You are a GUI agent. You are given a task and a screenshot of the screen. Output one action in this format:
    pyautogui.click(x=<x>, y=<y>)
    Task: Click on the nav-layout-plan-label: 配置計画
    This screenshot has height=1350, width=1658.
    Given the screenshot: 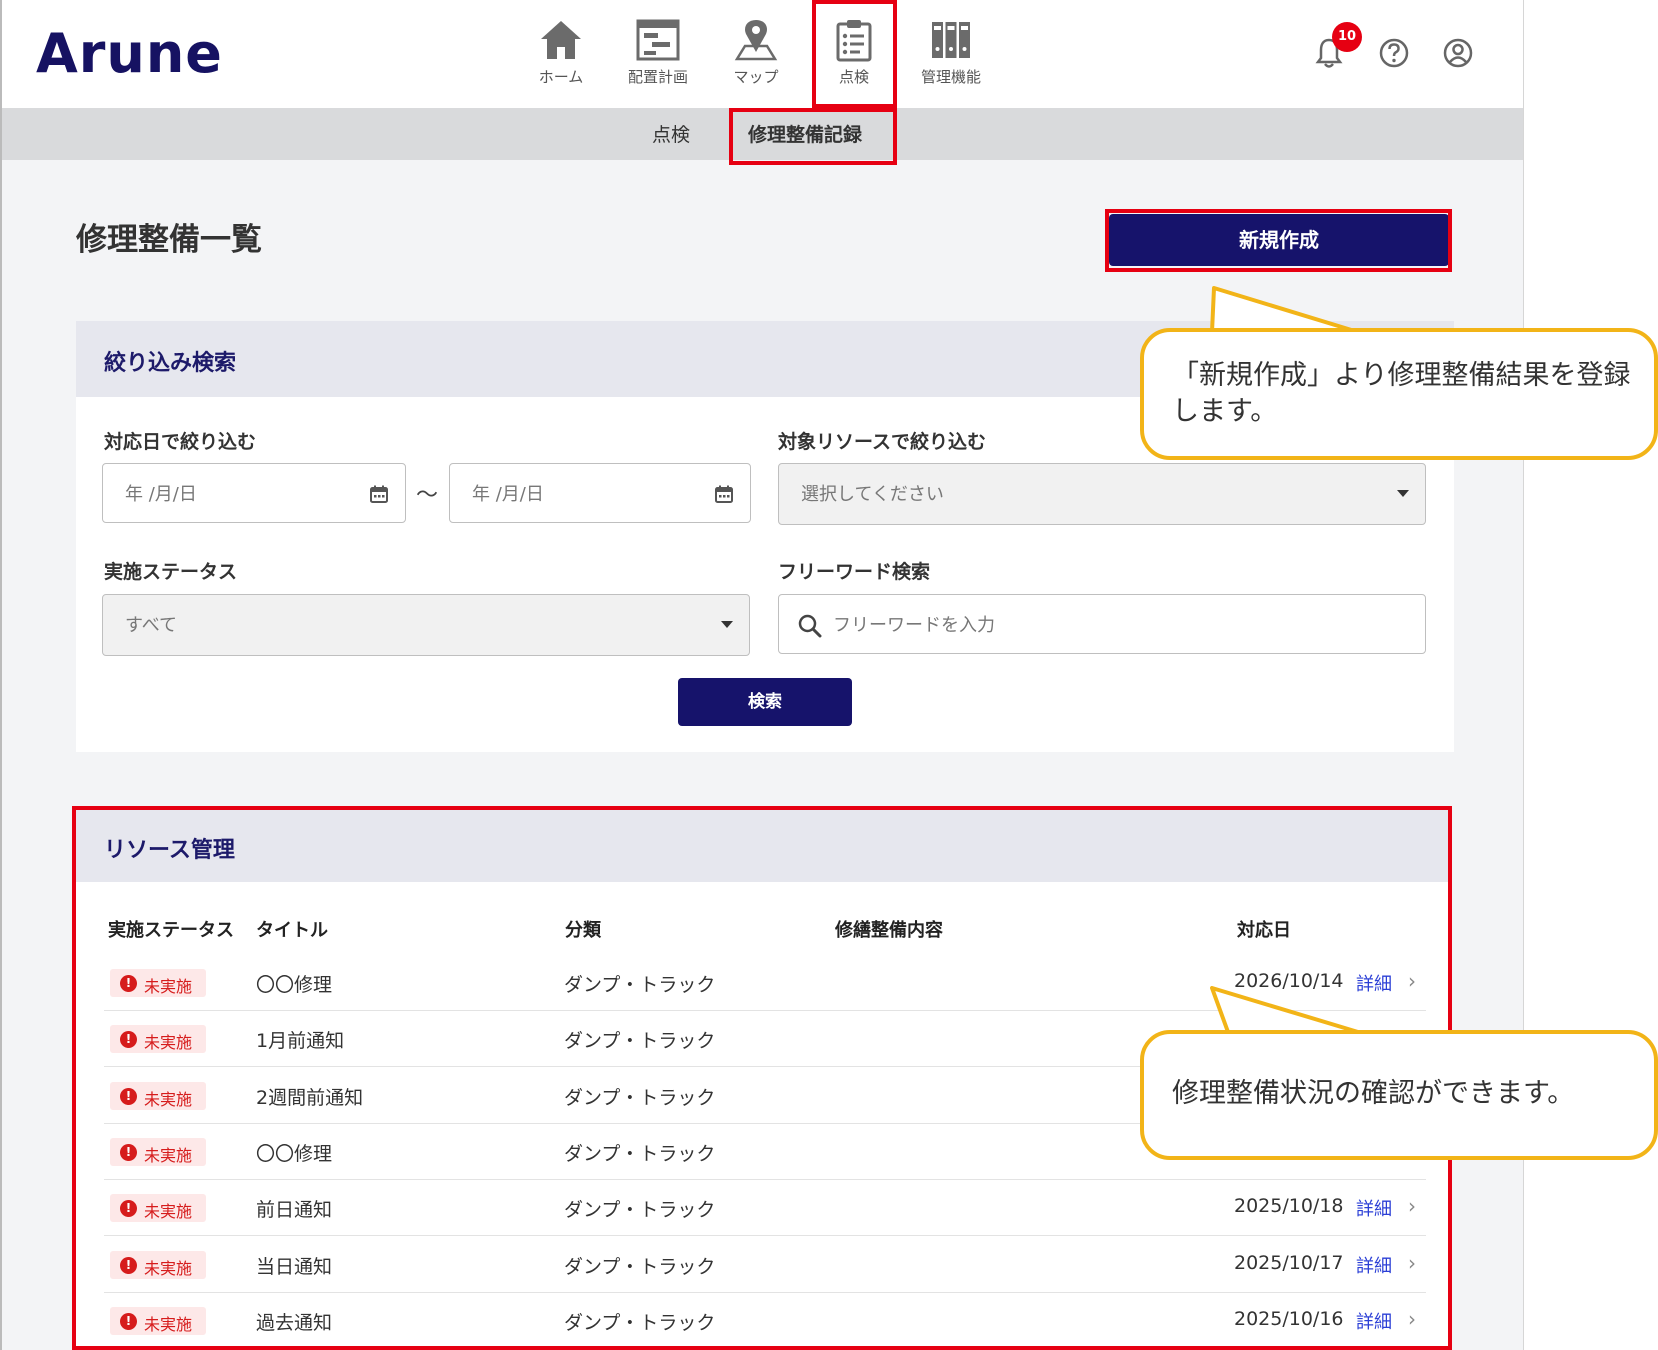 What is the action you would take?
    pyautogui.click(x=657, y=77)
    